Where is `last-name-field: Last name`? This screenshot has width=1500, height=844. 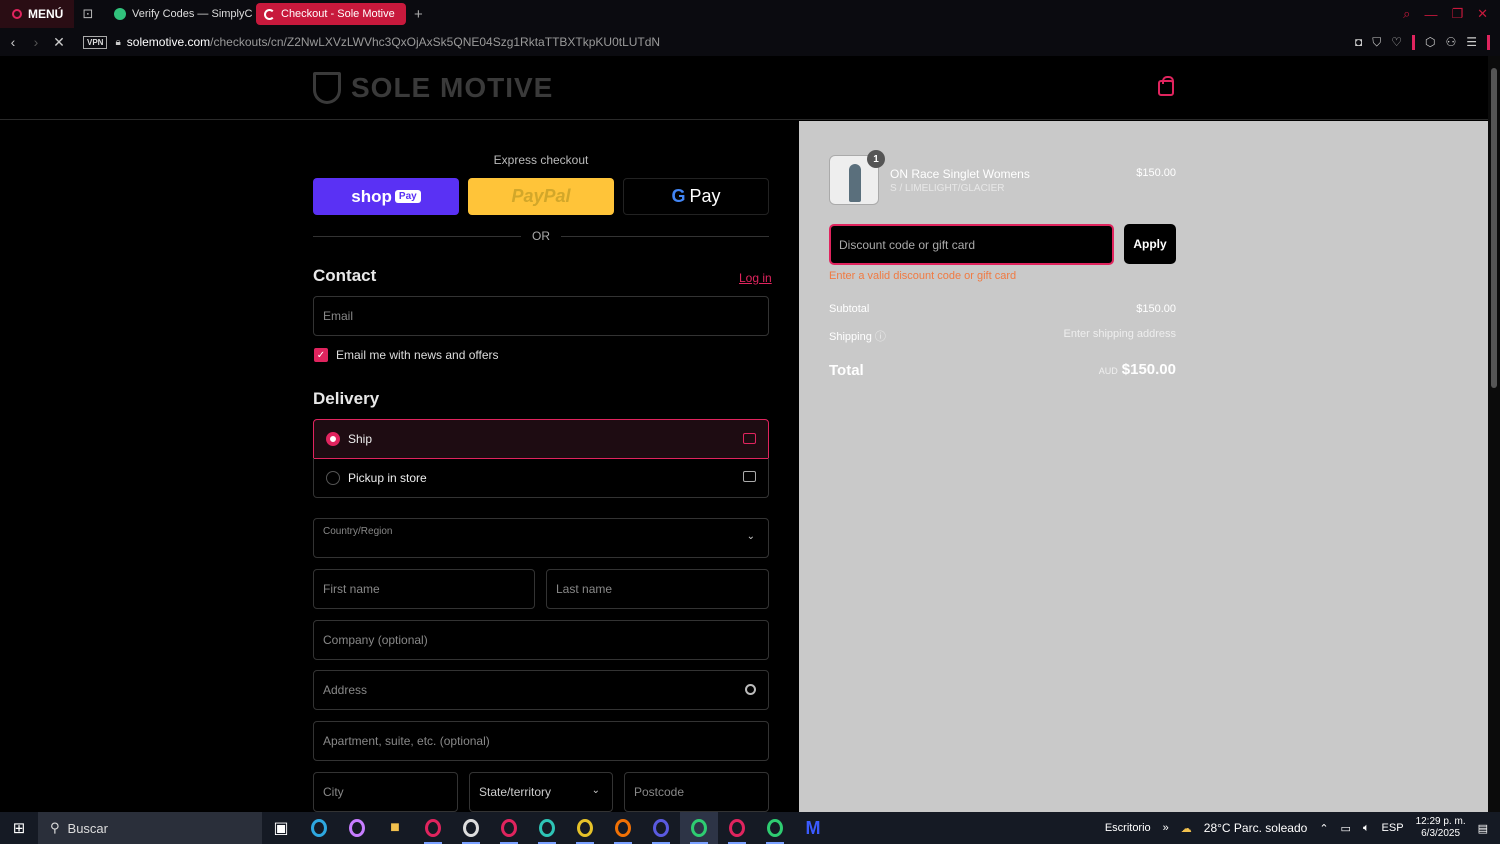
last-name-field: Last name is located at coordinates (657, 589).